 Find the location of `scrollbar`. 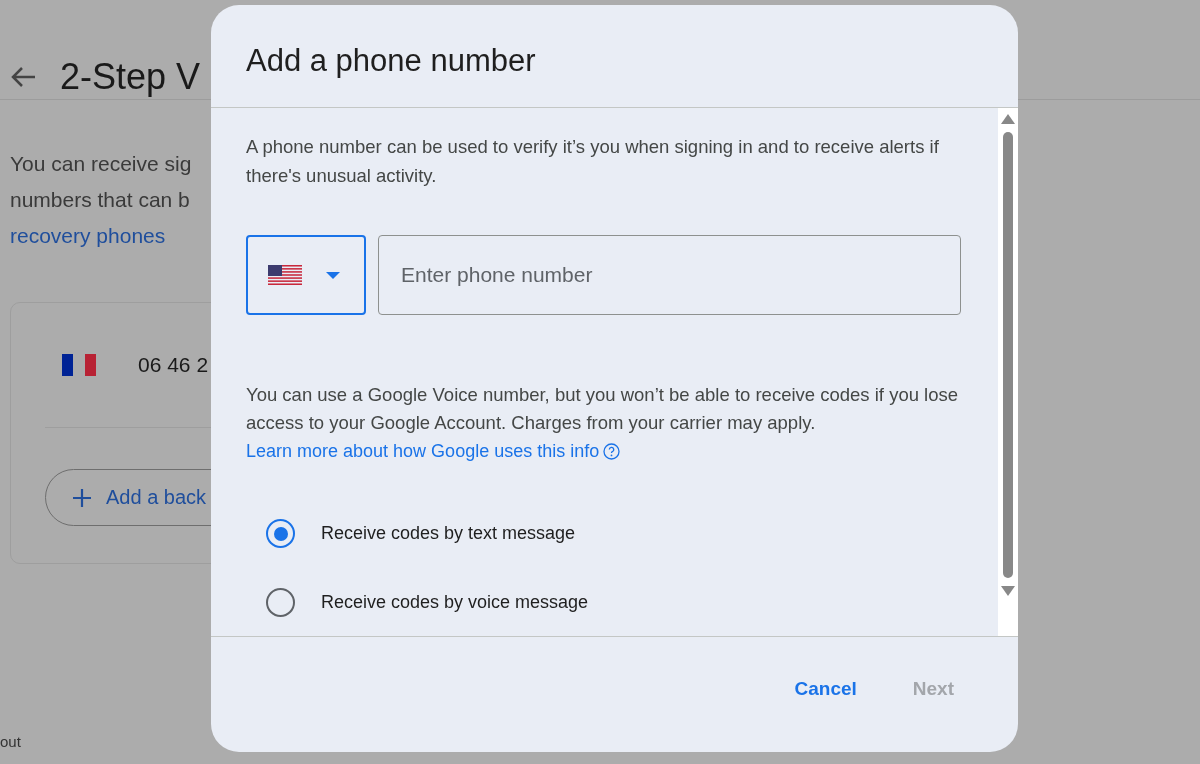

scrollbar is located at coordinates (1008, 372).